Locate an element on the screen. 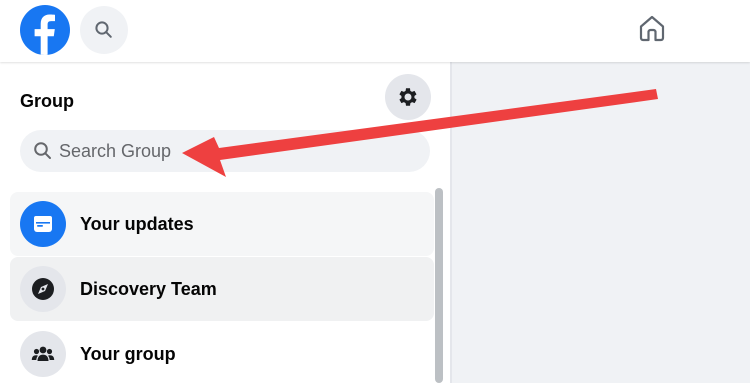 This screenshot has height=383, width=750. list-item-your-group: Your group is located at coordinates (222, 352).